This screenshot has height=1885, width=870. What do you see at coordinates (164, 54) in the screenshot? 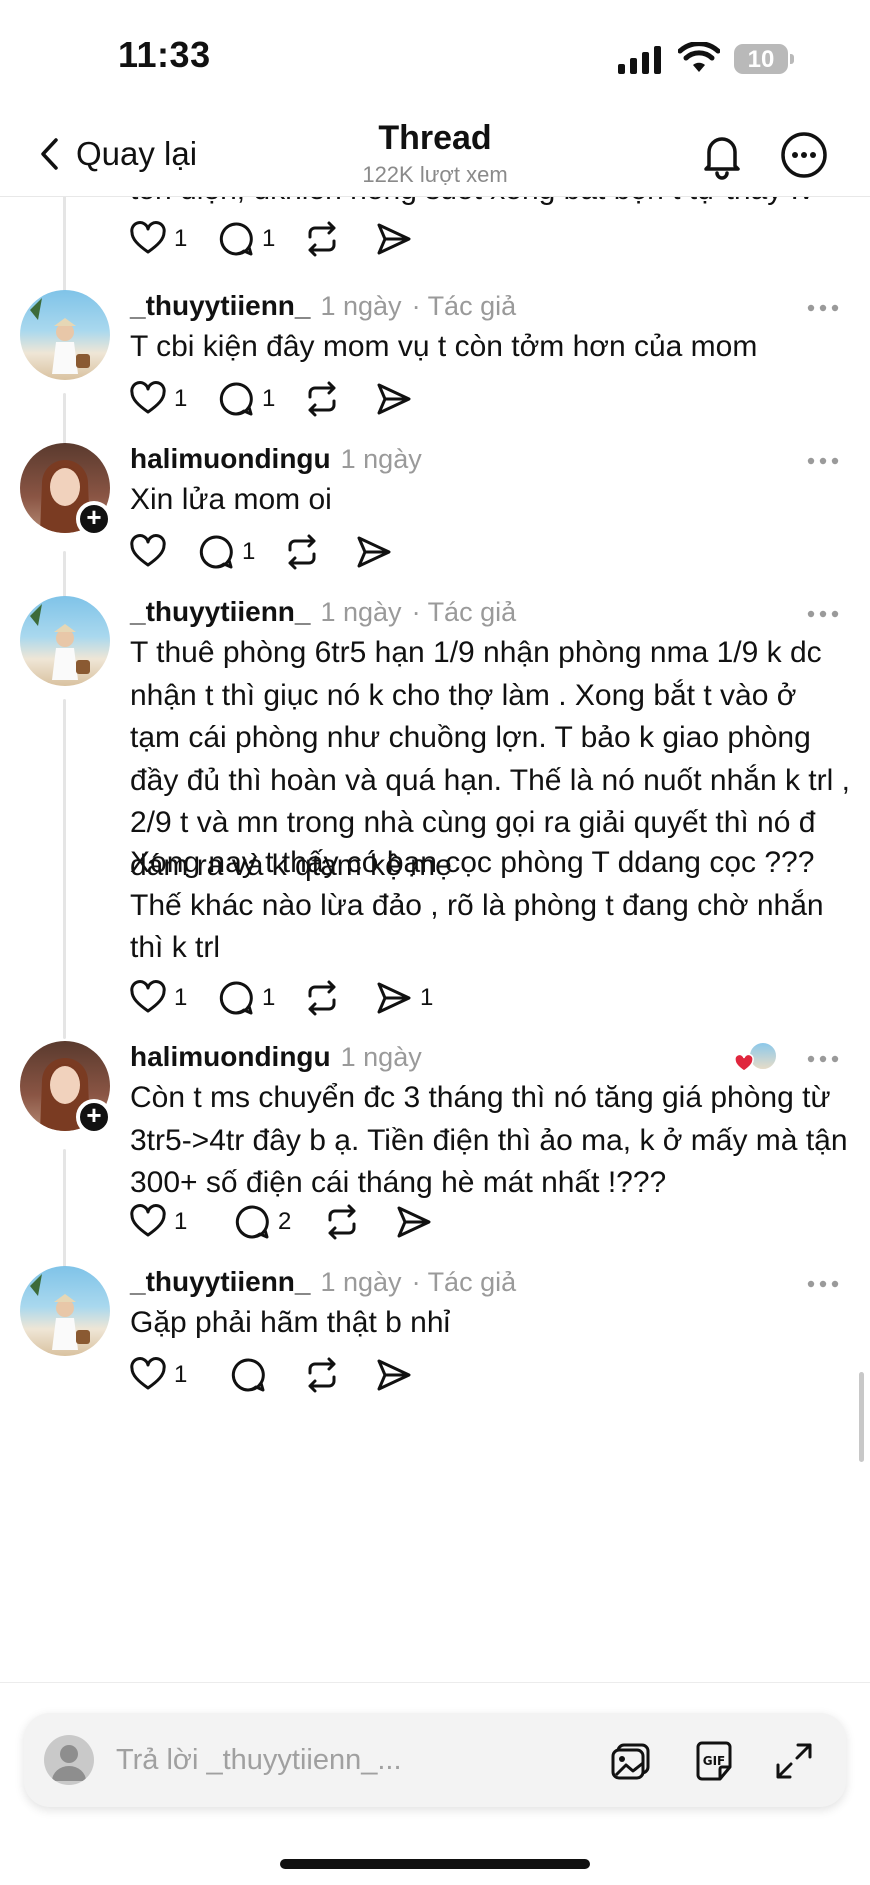
I see `status-time: 11:33` at bounding box center [164, 54].